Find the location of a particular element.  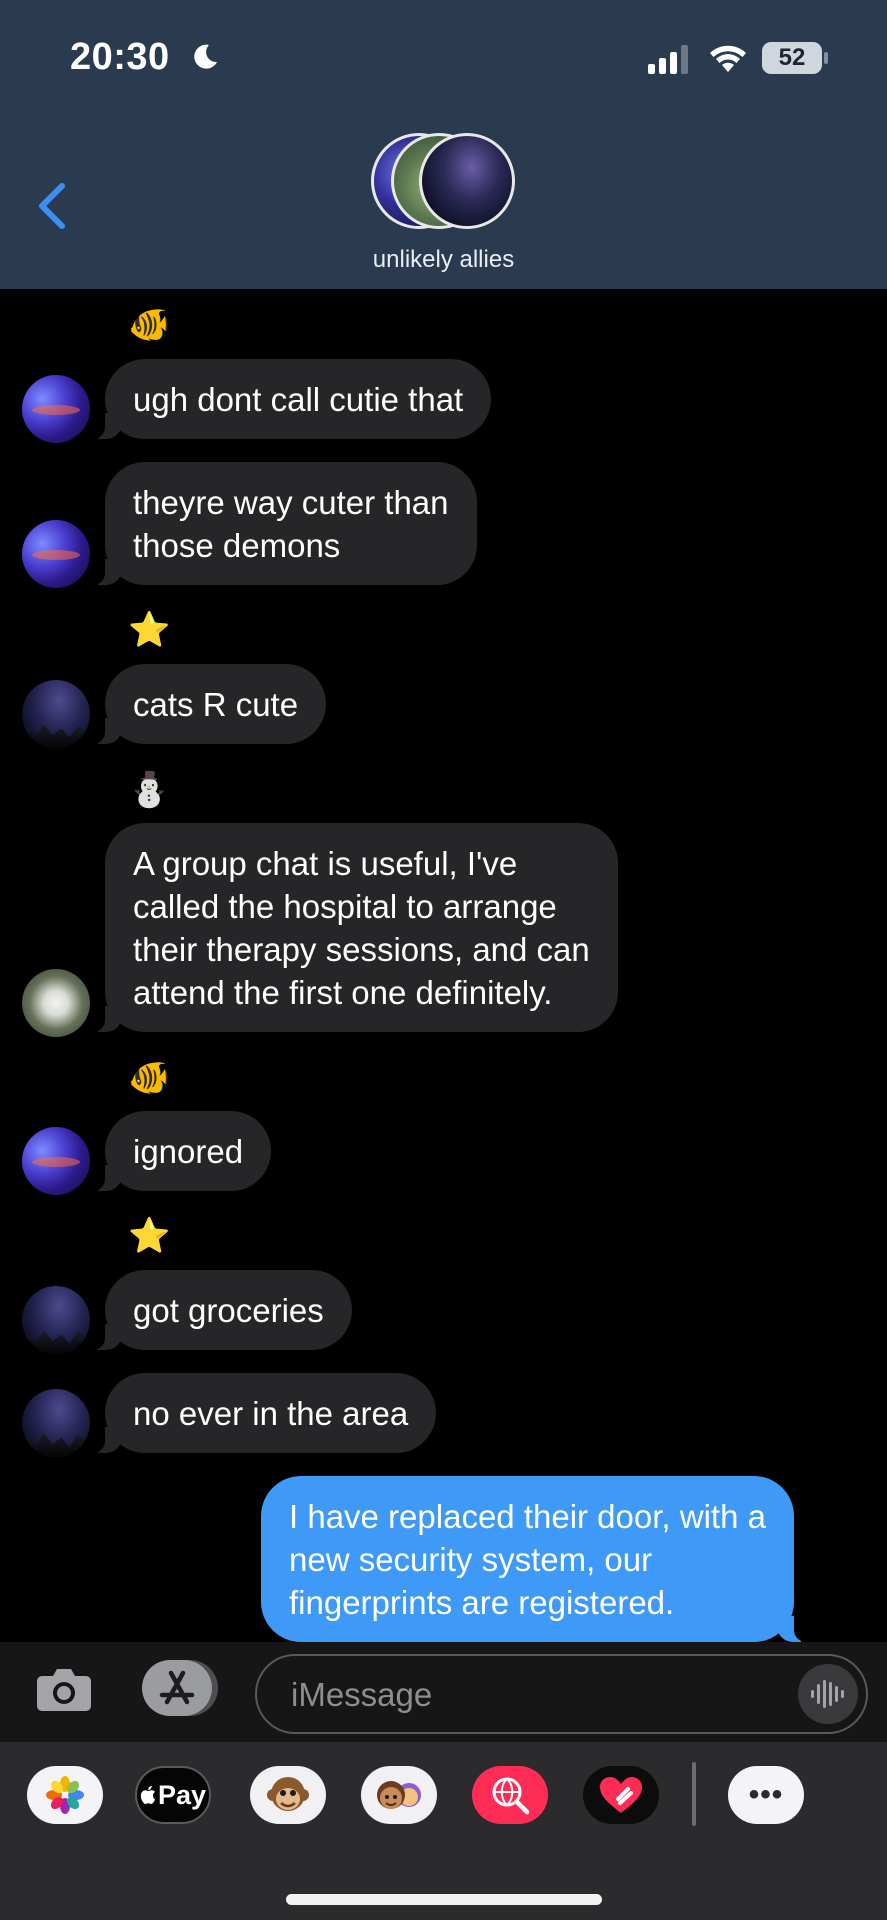

apple-logo-icon is located at coordinates (147, 1795).